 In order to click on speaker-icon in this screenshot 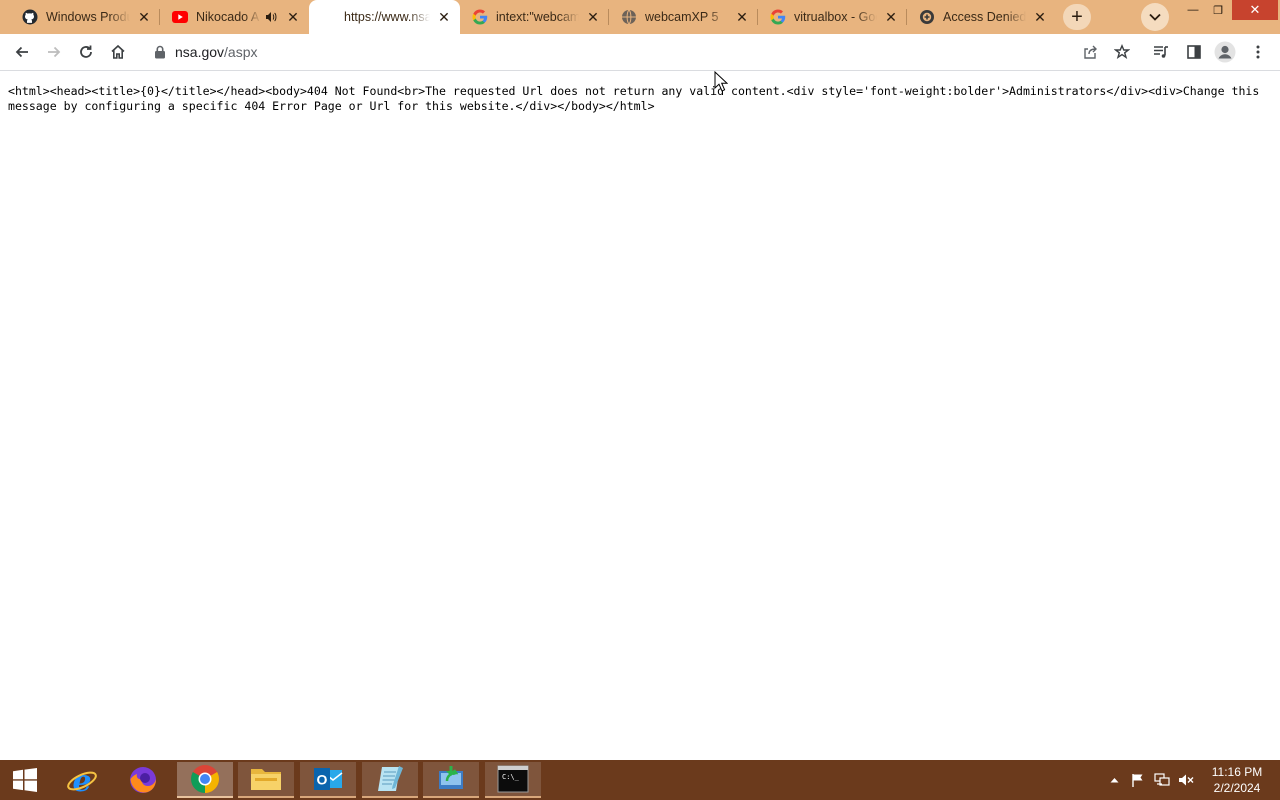, I will do `click(272, 17)`.